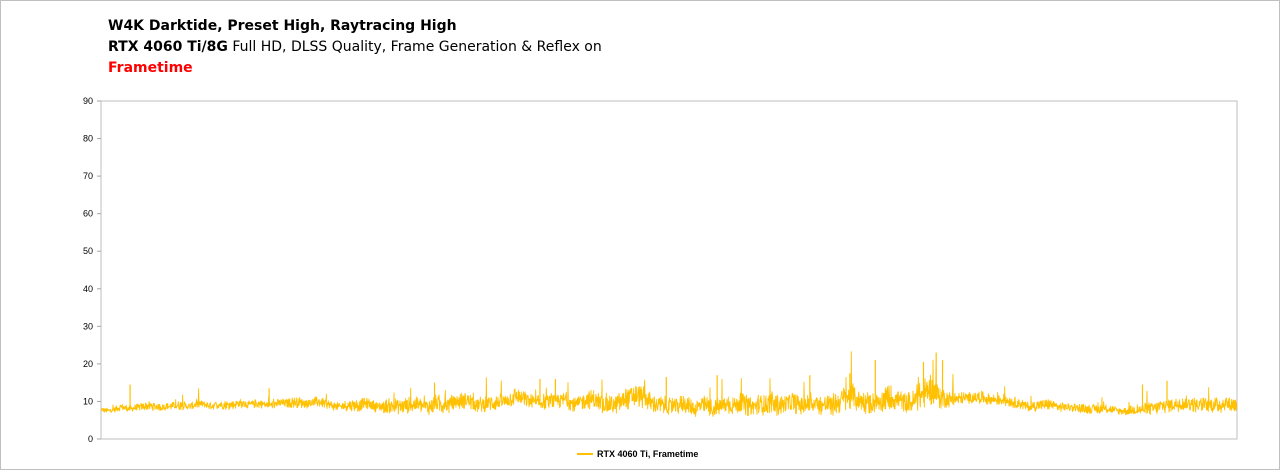 The image size is (1280, 470). Describe the element at coordinates (88, 214) in the screenshot. I see `y-tick-label: 60` at that location.